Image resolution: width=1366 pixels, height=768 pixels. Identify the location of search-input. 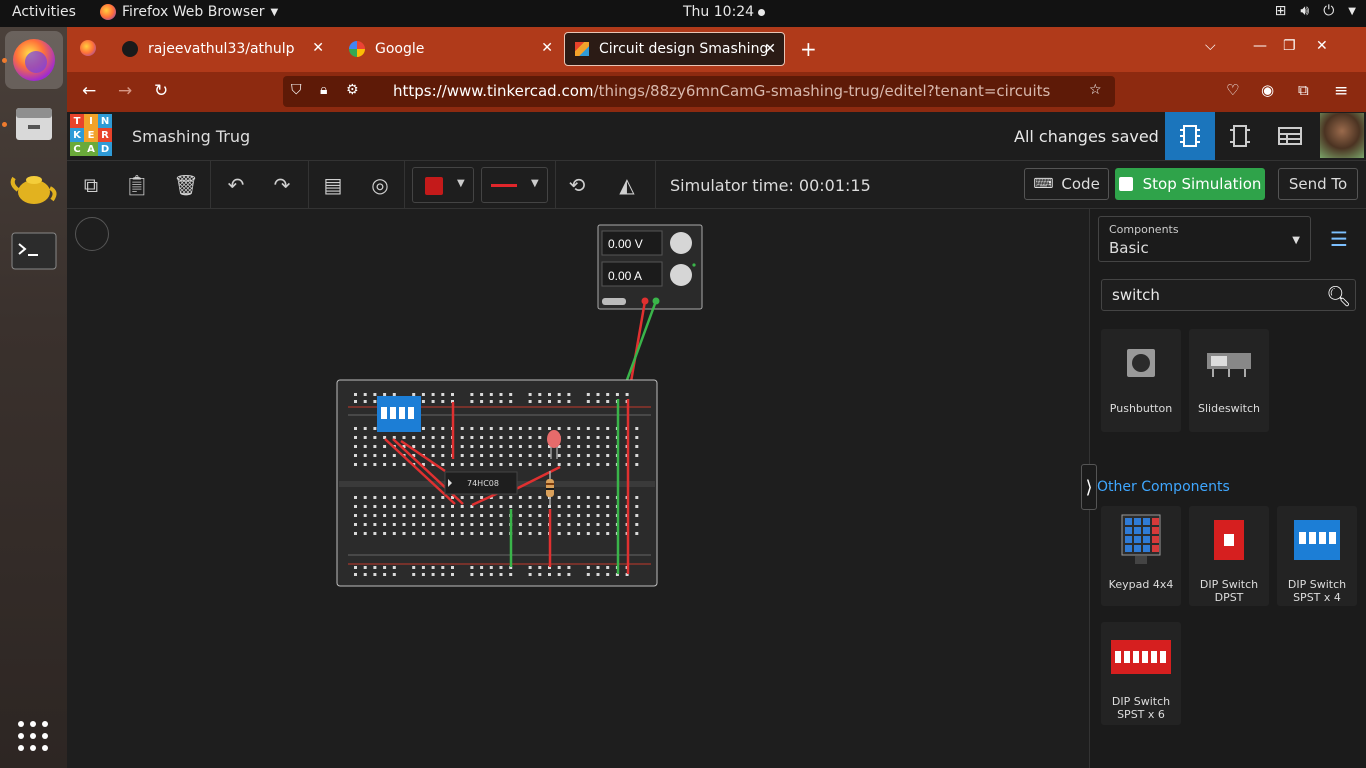
(1228, 295).